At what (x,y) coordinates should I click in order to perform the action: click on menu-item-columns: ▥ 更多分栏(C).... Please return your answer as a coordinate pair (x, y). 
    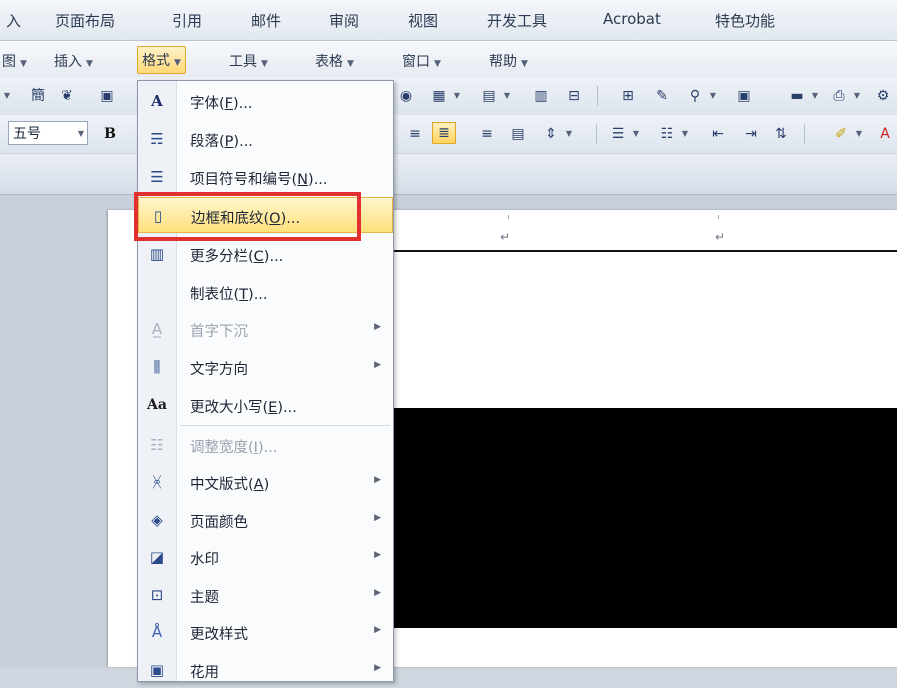
    Looking at the image, I should click on (265, 254).